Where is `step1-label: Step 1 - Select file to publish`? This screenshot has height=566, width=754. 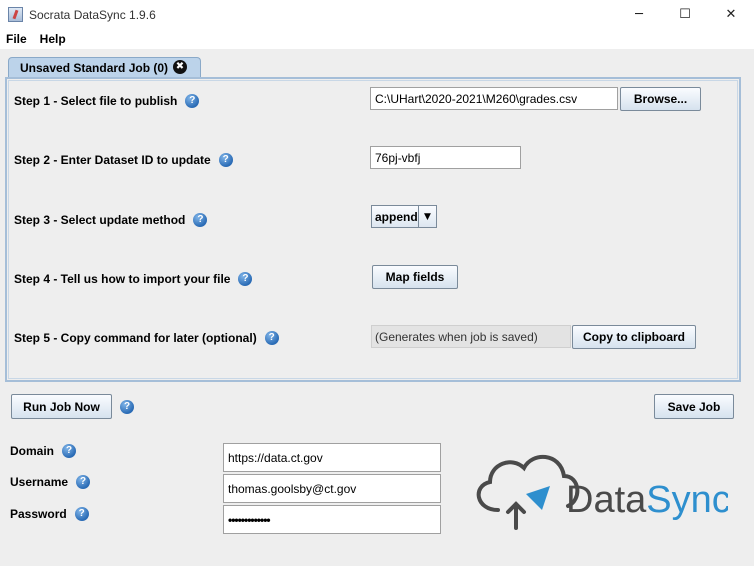
step1-label: Step 1 - Select file to publish is located at coordinates (96, 101).